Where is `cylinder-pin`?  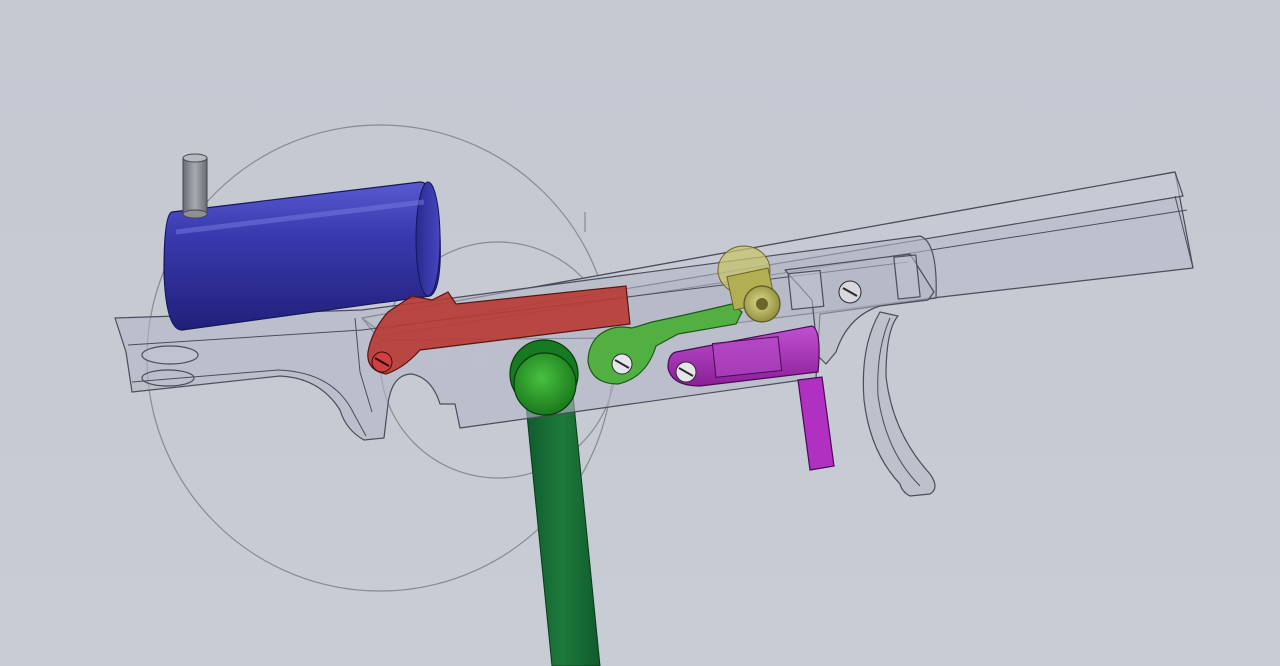
cylinder-pin is located at coordinates (195, 186).